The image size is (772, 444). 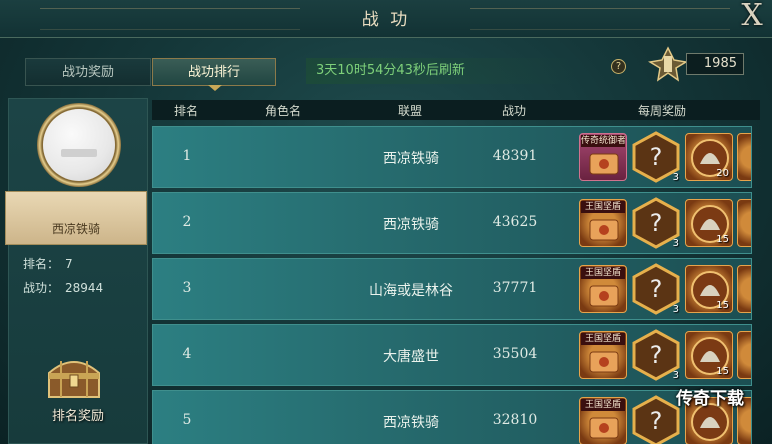 What do you see at coordinates (411, 291) in the screenshot?
I see `row-alliance: 山海或是林谷` at bounding box center [411, 291].